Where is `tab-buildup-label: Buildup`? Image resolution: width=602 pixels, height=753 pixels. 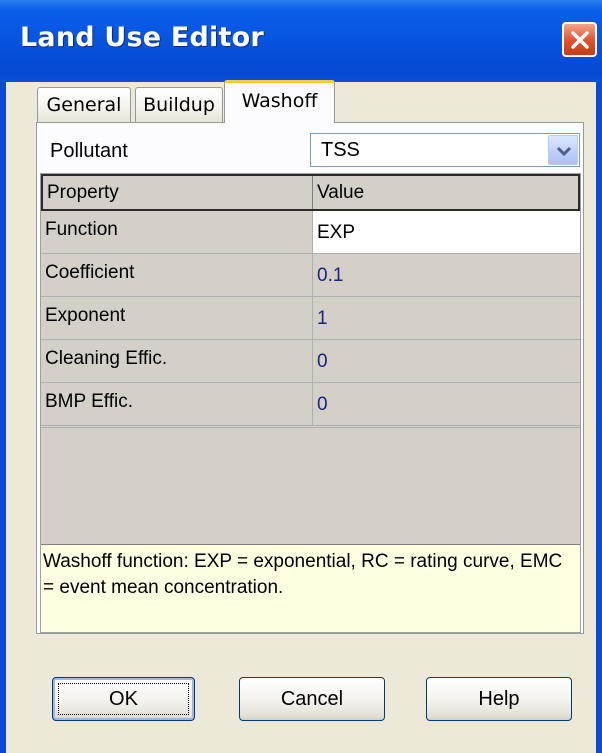
tab-buildup-label: Buildup is located at coordinates (179, 105).